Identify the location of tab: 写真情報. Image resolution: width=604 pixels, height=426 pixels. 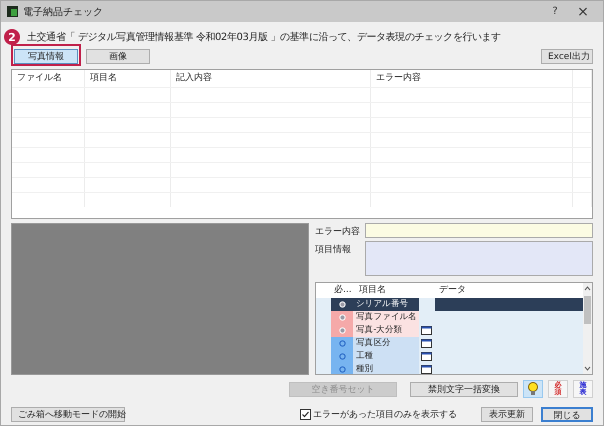
(46, 56).